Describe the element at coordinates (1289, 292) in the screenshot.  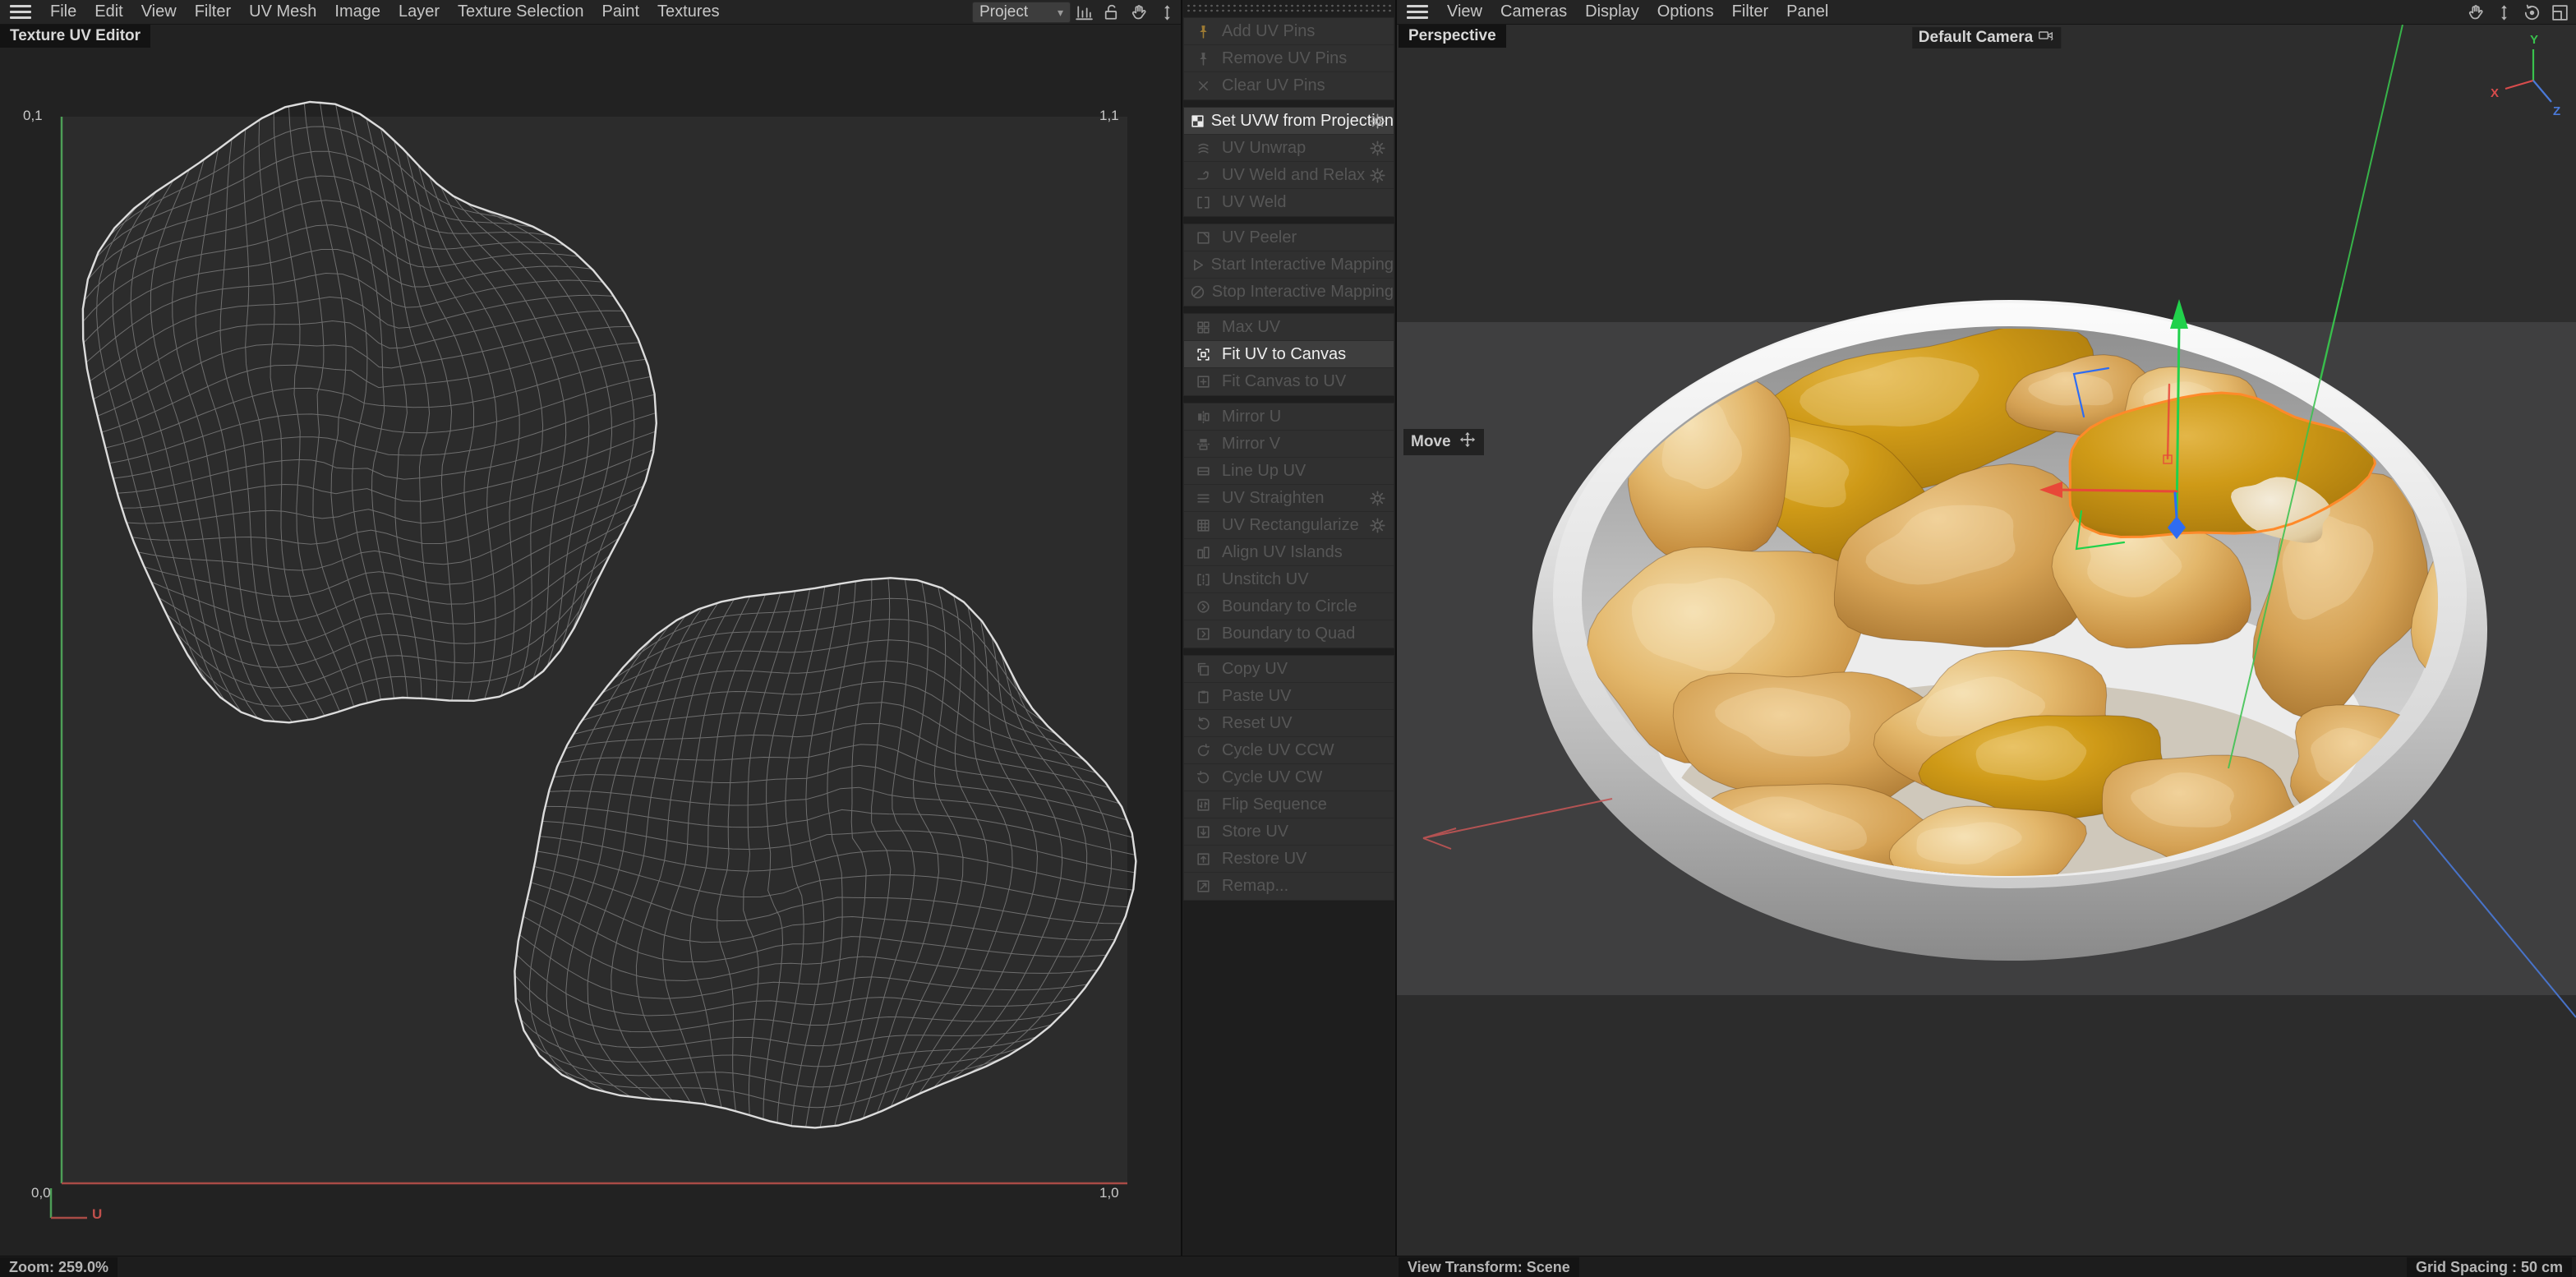
I see `palette-item-stop-interactive-mapping: Stop Interactive Mapping` at that location.